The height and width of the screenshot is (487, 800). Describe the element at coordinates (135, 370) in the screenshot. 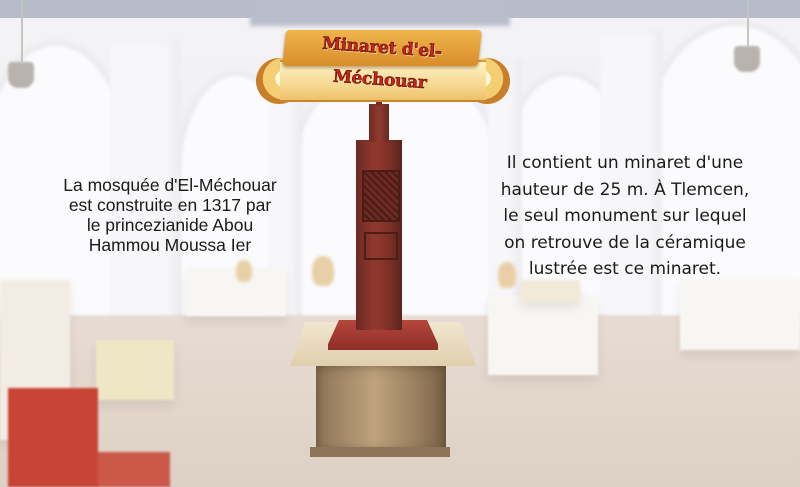

I see `display-stand` at that location.